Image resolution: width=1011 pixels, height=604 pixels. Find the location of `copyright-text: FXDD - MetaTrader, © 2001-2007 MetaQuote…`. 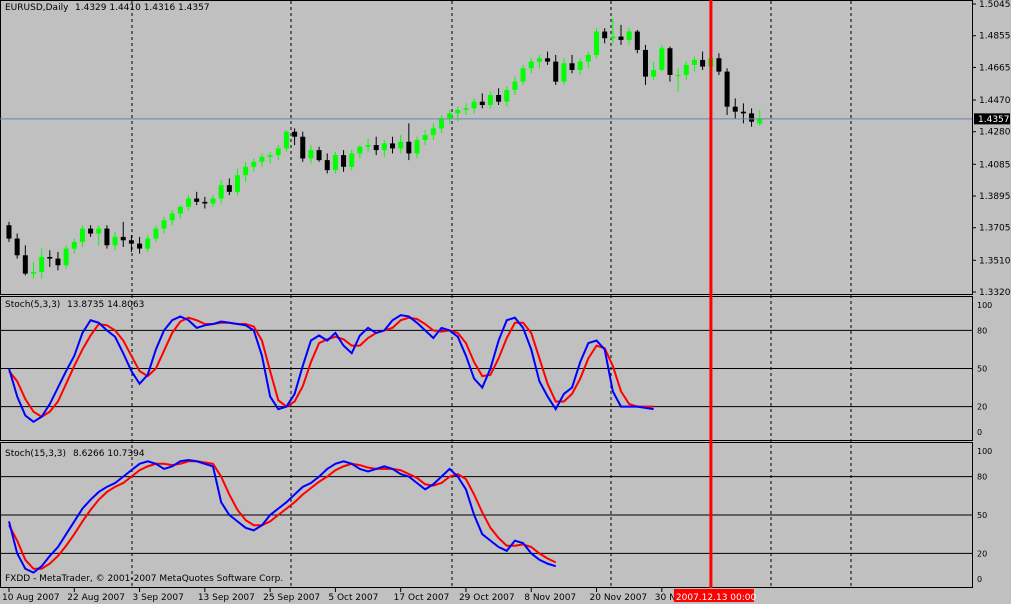

copyright-text: FXDD - MetaTrader, © 2001-2007 MetaQuote… is located at coordinates (144, 579).